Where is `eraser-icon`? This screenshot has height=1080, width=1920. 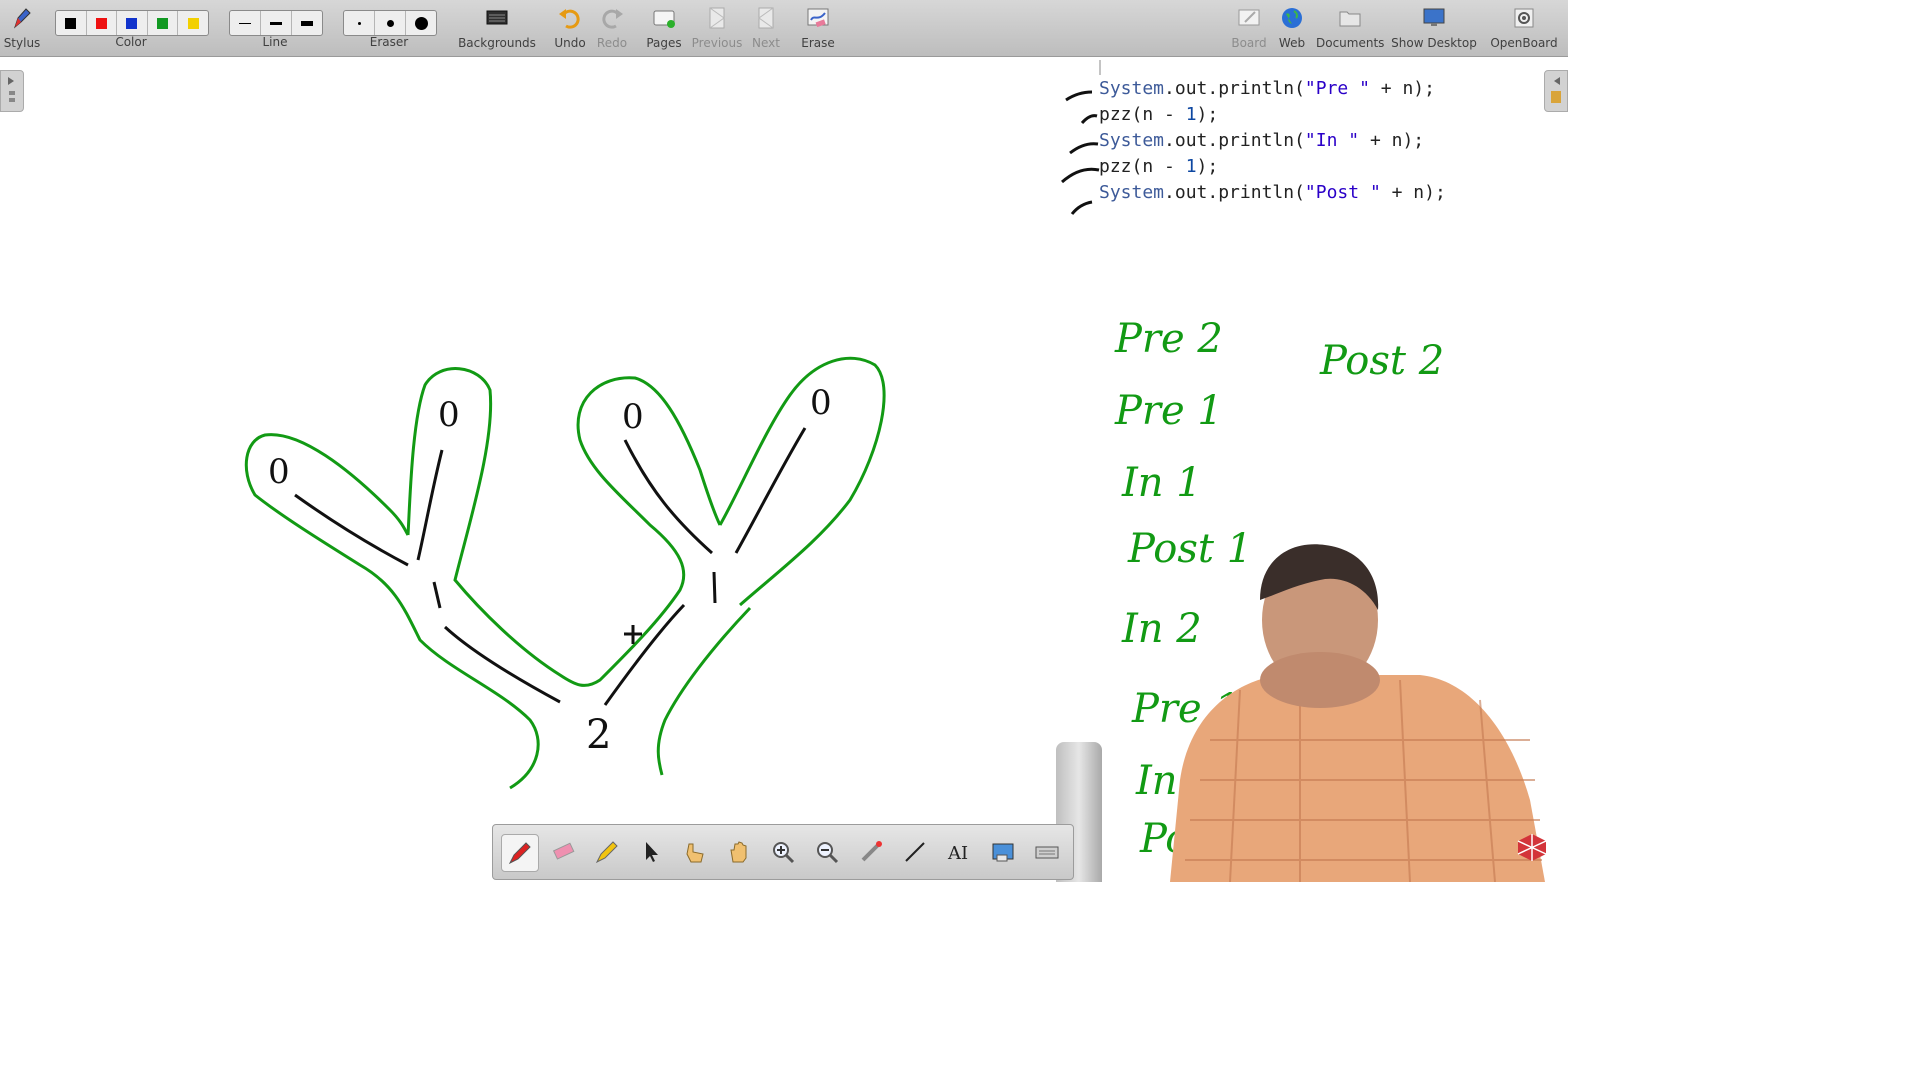 eraser-icon is located at coordinates (563, 851).